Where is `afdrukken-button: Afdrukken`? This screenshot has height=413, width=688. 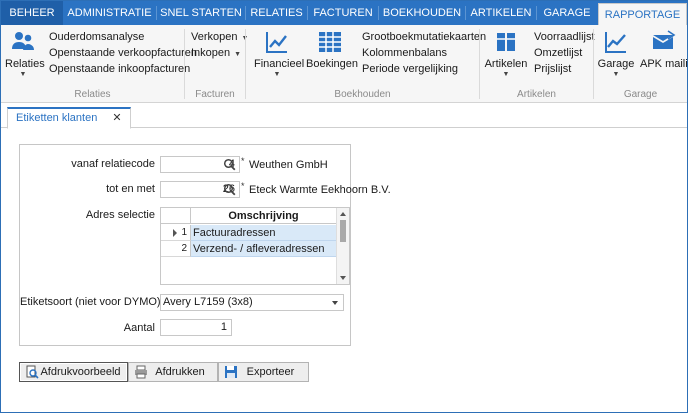
afdrukken-button: Afdrukken is located at coordinates (173, 372).